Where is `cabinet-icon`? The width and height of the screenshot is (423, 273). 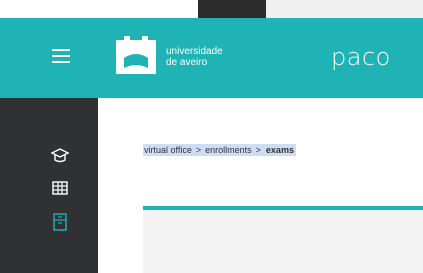
cabinet-icon is located at coordinates (60, 221).